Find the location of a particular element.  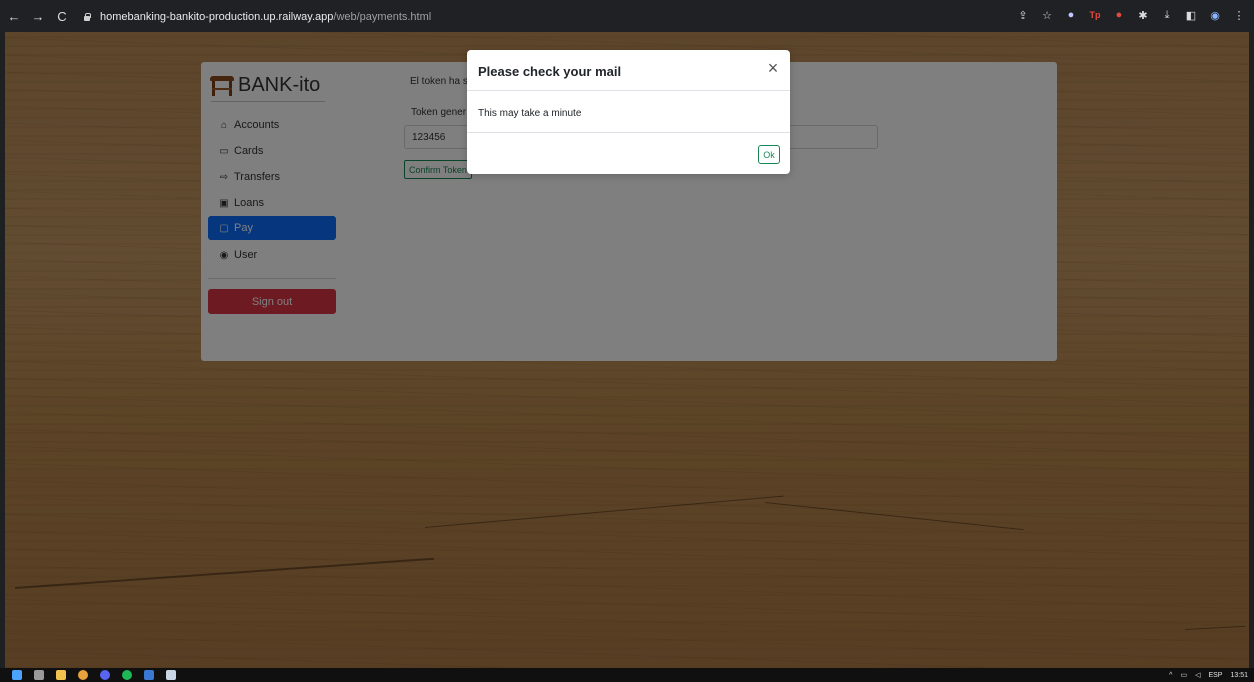

task-view-icon is located at coordinates (39, 675).